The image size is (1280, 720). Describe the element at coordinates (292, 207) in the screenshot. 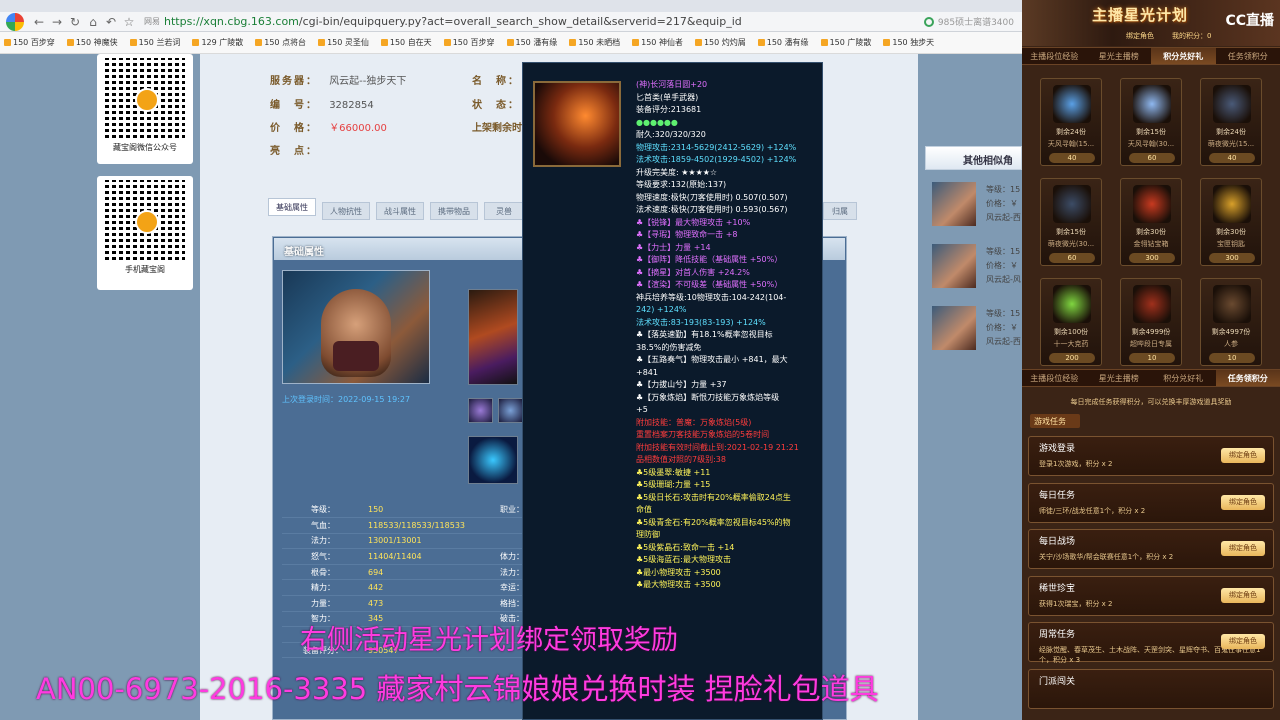

I see `tab-basic: 基础属性` at that location.